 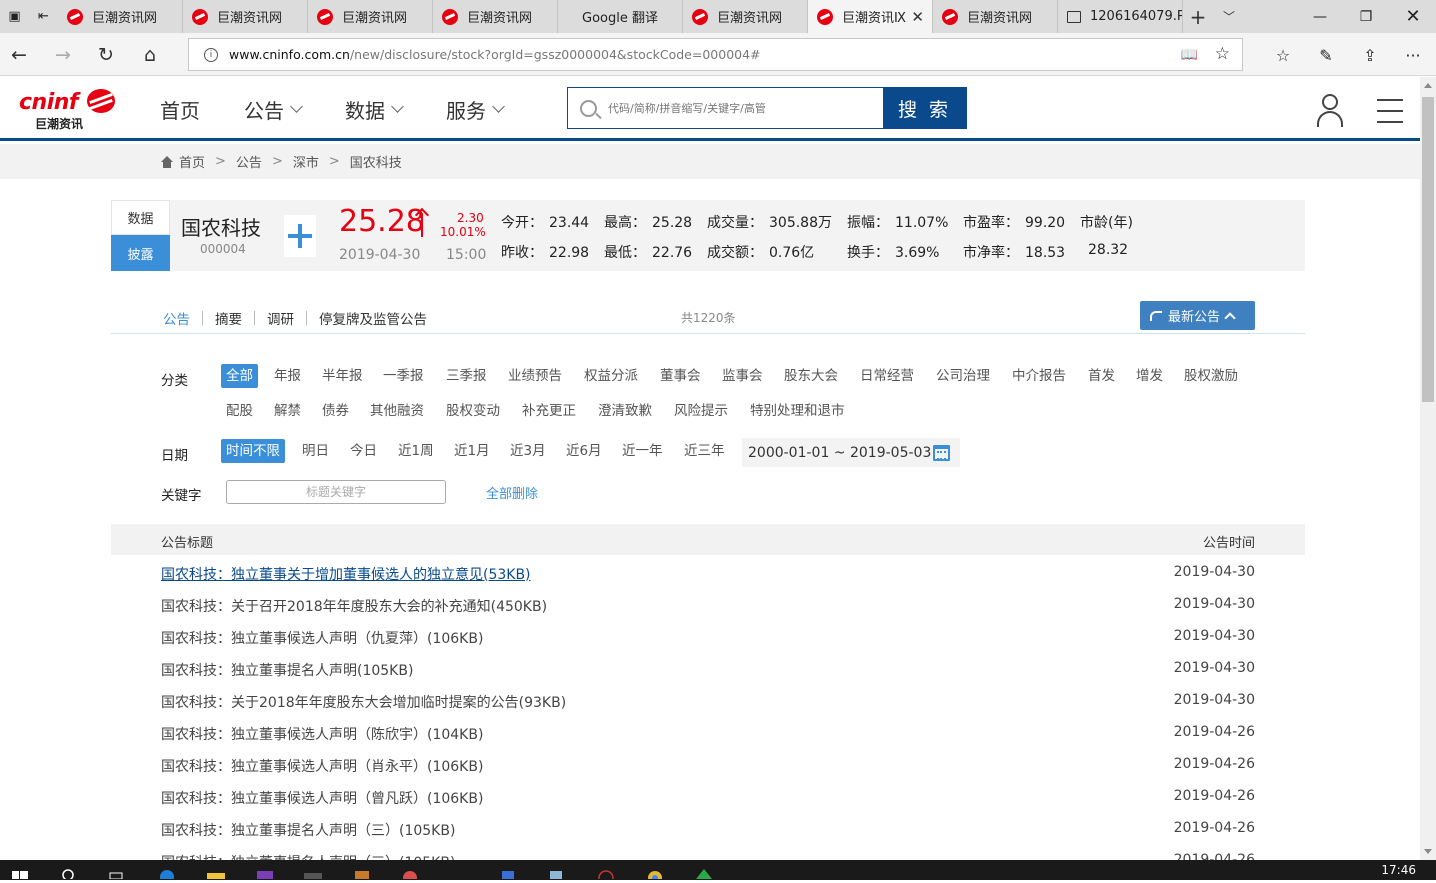 What do you see at coordinates (239, 376) in the screenshot?
I see `category-chip: 全部` at bounding box center [239, 376].